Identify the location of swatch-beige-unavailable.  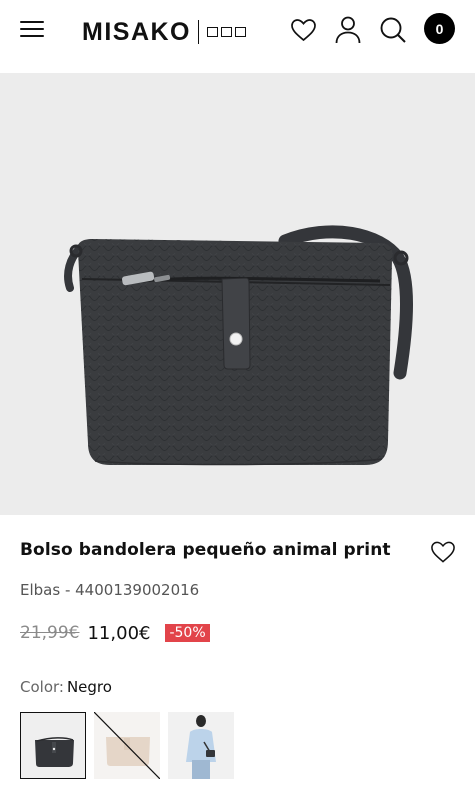
(127, 745).